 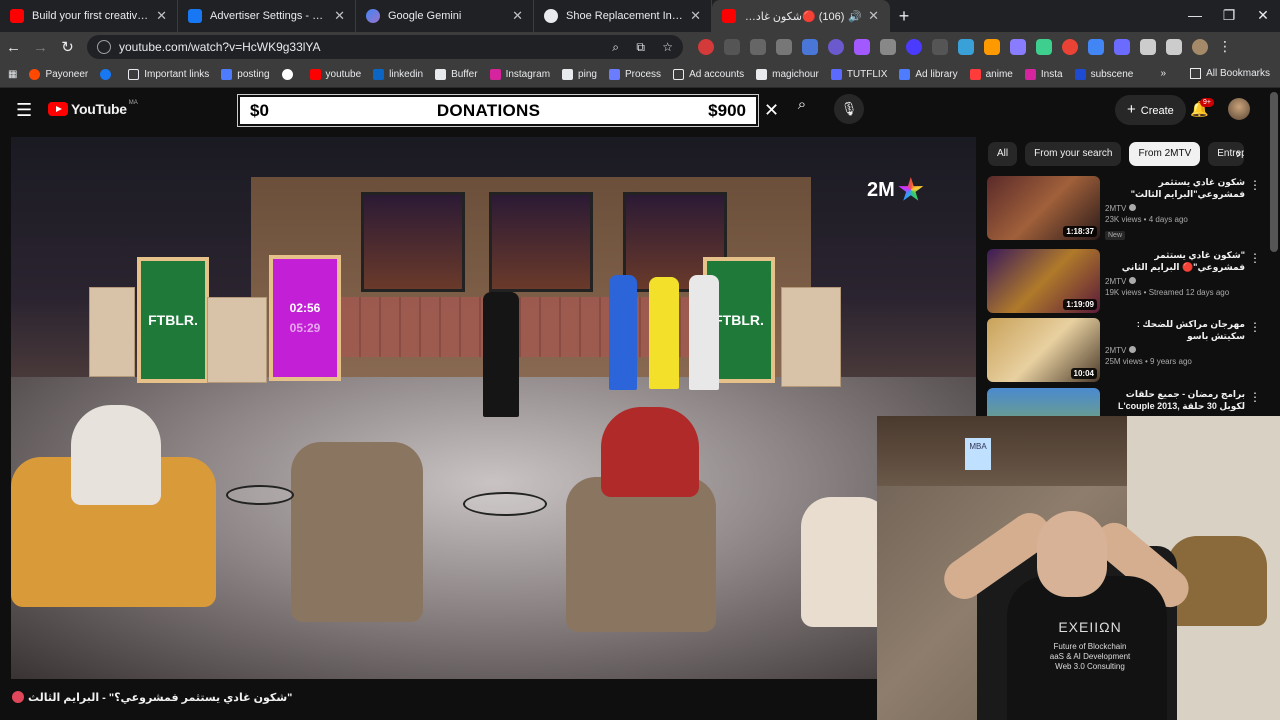 What do you see at coordinates (335, 74) in the screenshot?
I see `bookmark: youtube` at bounding box center [335, 74].